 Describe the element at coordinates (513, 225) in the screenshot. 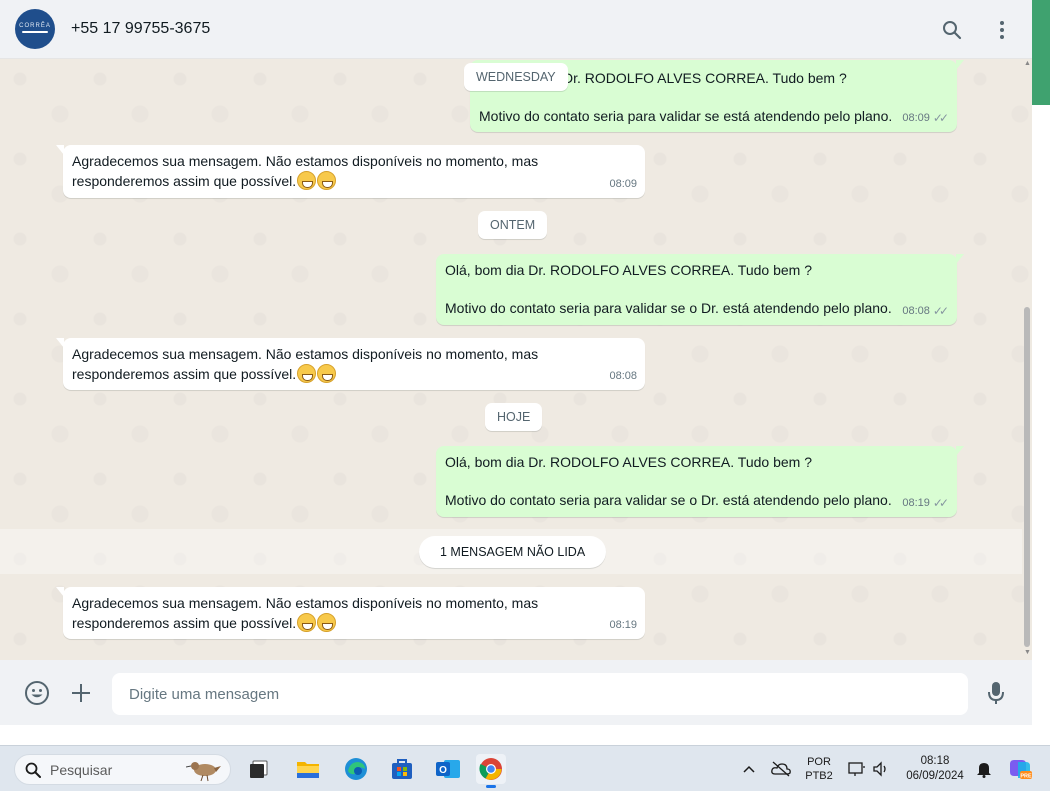

I see `date-divider: ONTEM` at that location.